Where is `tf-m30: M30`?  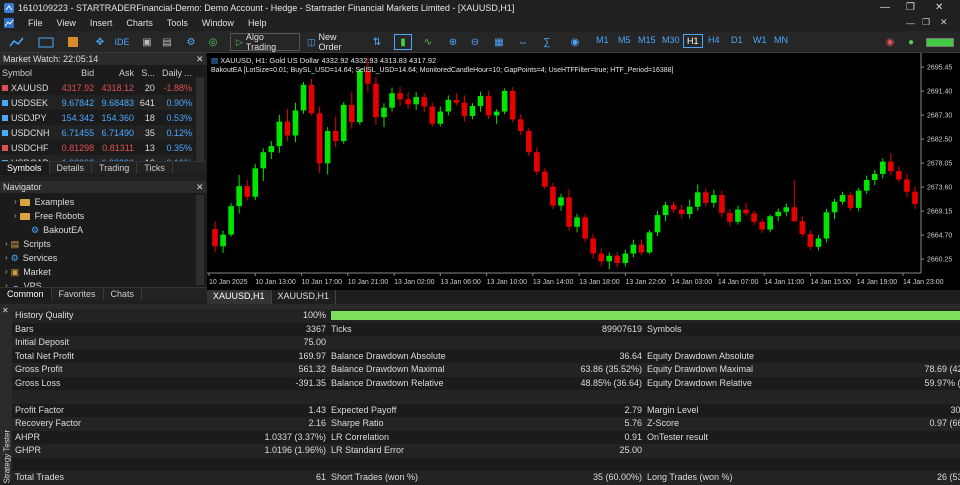
tf-m30: M30 is located at coordinates (671, 40).